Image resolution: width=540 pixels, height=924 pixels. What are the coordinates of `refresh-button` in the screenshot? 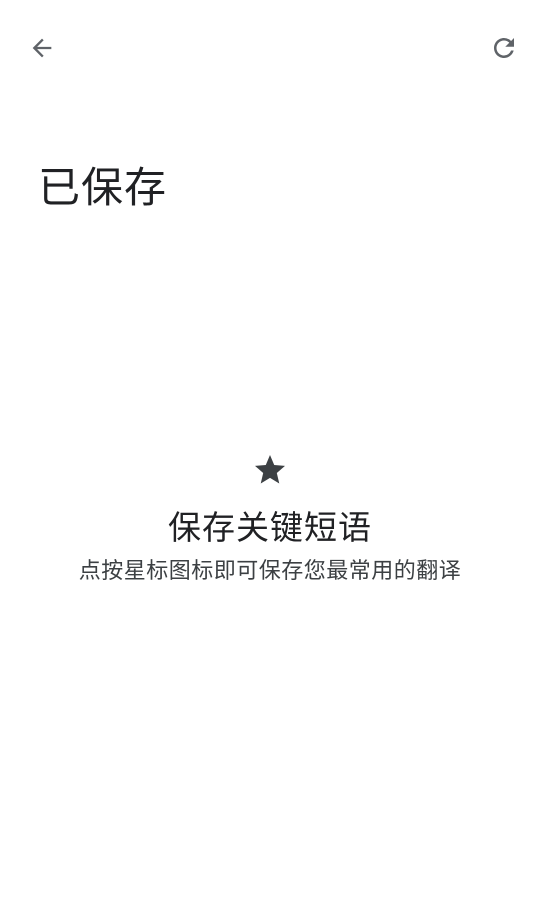 It's located at (504, 48).